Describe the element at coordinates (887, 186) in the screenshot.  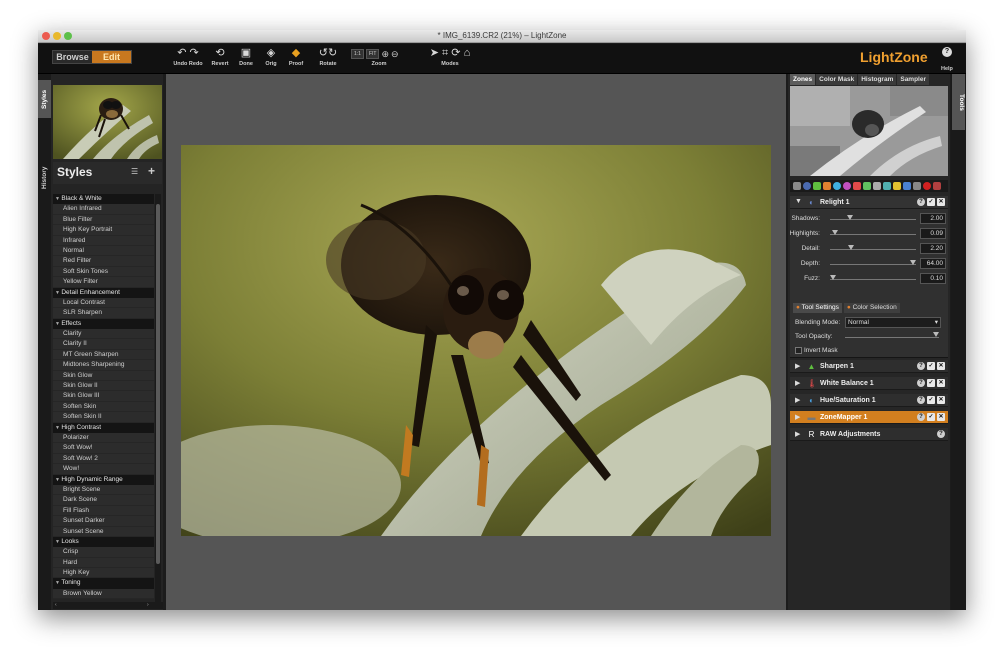
I see `clone-tool-icon` at that location.